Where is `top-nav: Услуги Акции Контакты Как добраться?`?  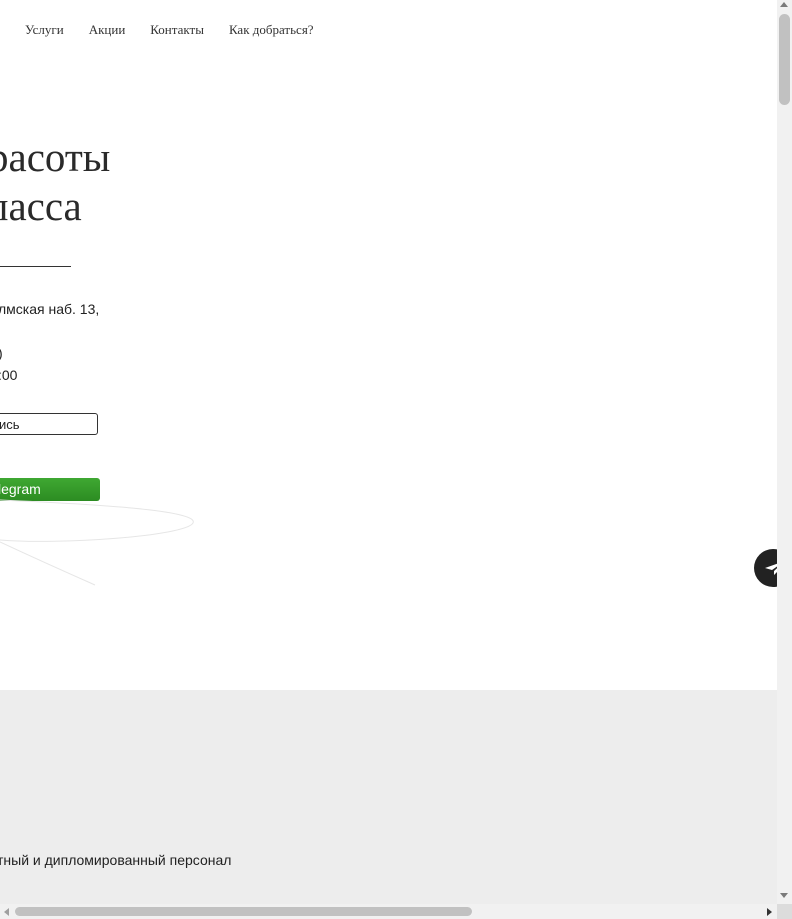
top-nav: Услуги Акции Контакты Как добраться? is located at coordinates (169, 30).